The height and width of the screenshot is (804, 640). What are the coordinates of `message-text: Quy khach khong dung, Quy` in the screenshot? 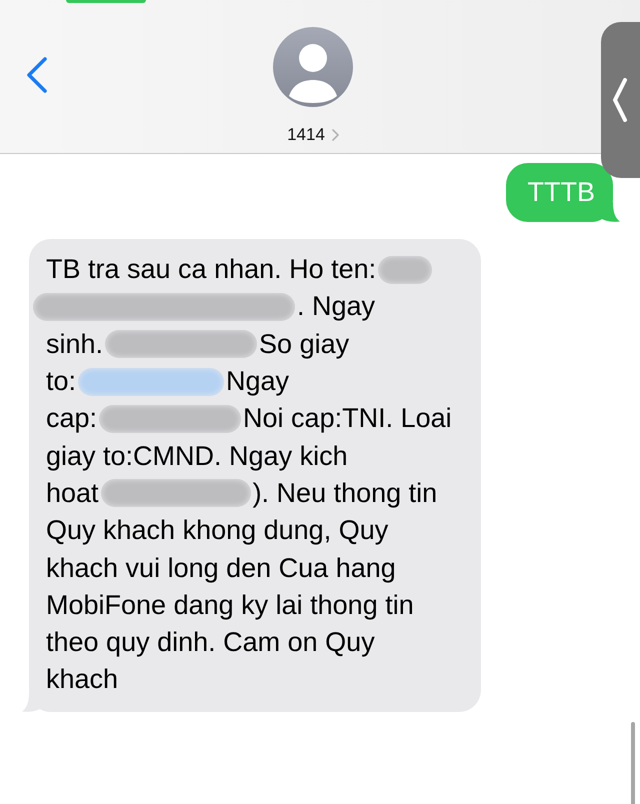 It's located at (217, 530).